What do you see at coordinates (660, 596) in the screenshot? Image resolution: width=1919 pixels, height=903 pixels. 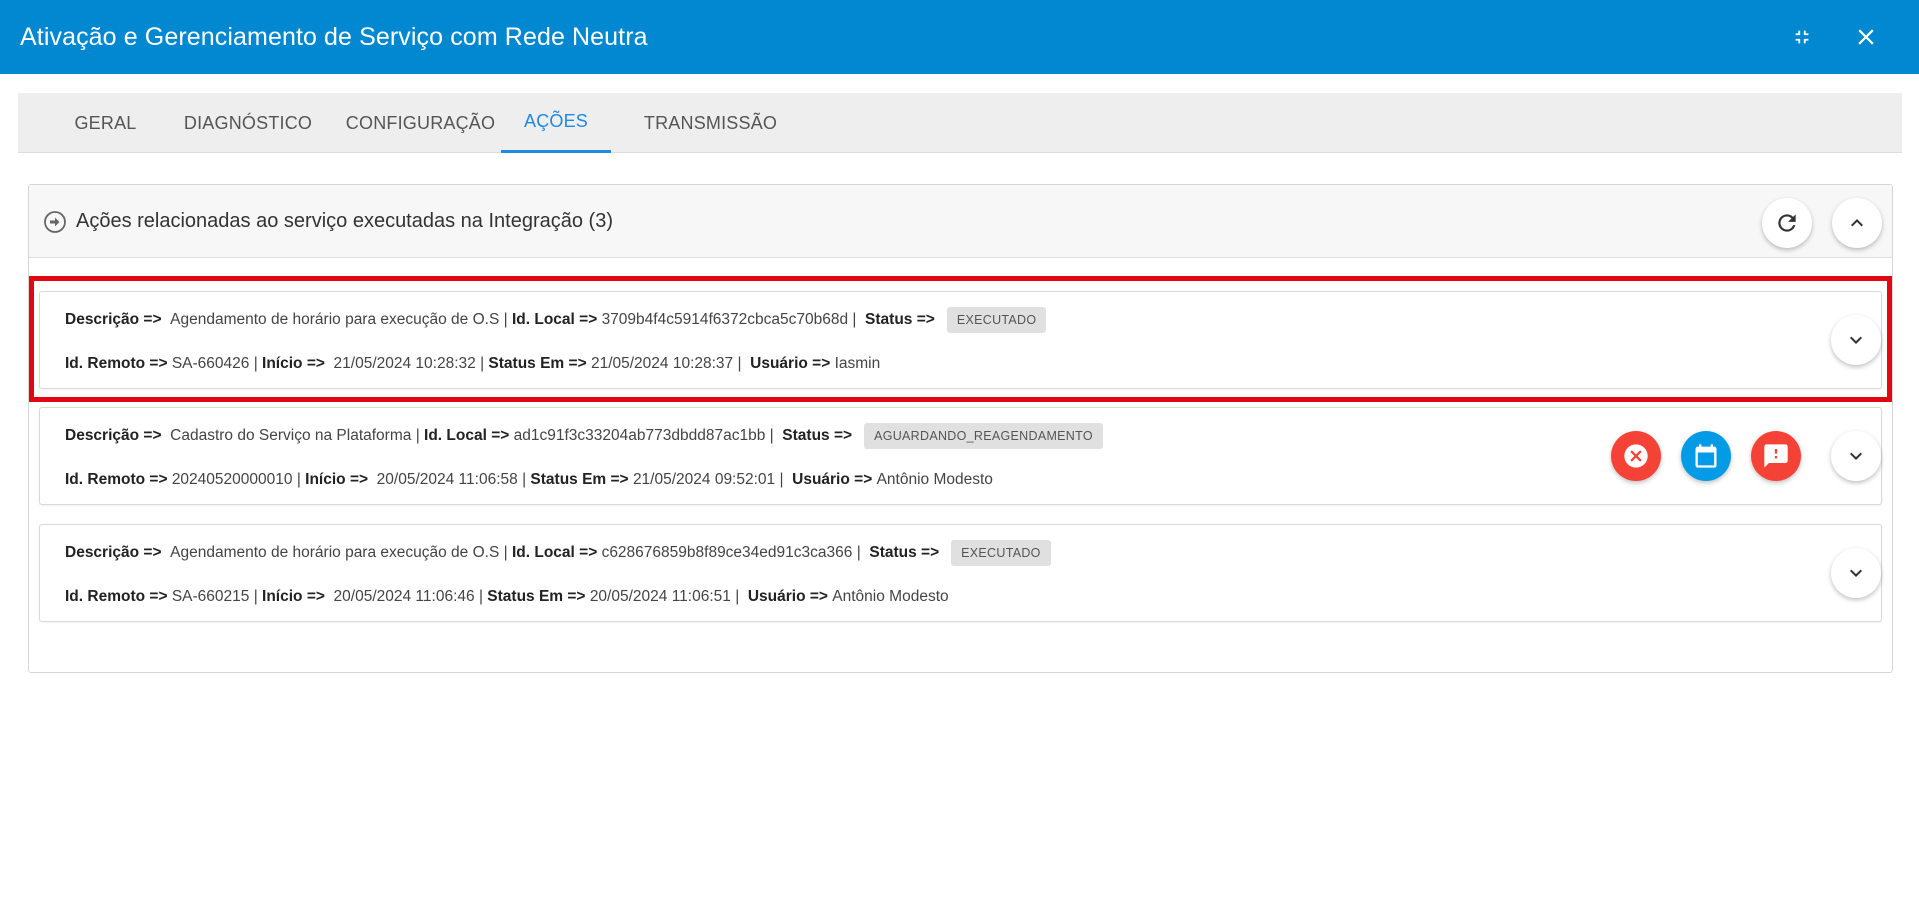 I see `action-status-em: 20/05/2024 11:06:51` at bounding box center [660, 596].